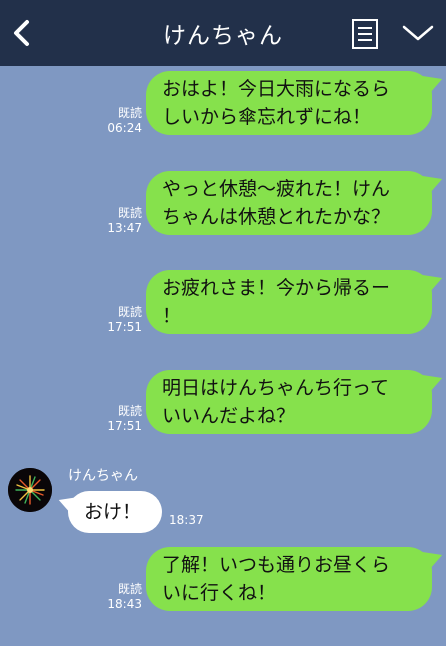  Describe the element at coordinates (229, 416) in the screenshot. I see `message-line: いいんだよね？` at that location.